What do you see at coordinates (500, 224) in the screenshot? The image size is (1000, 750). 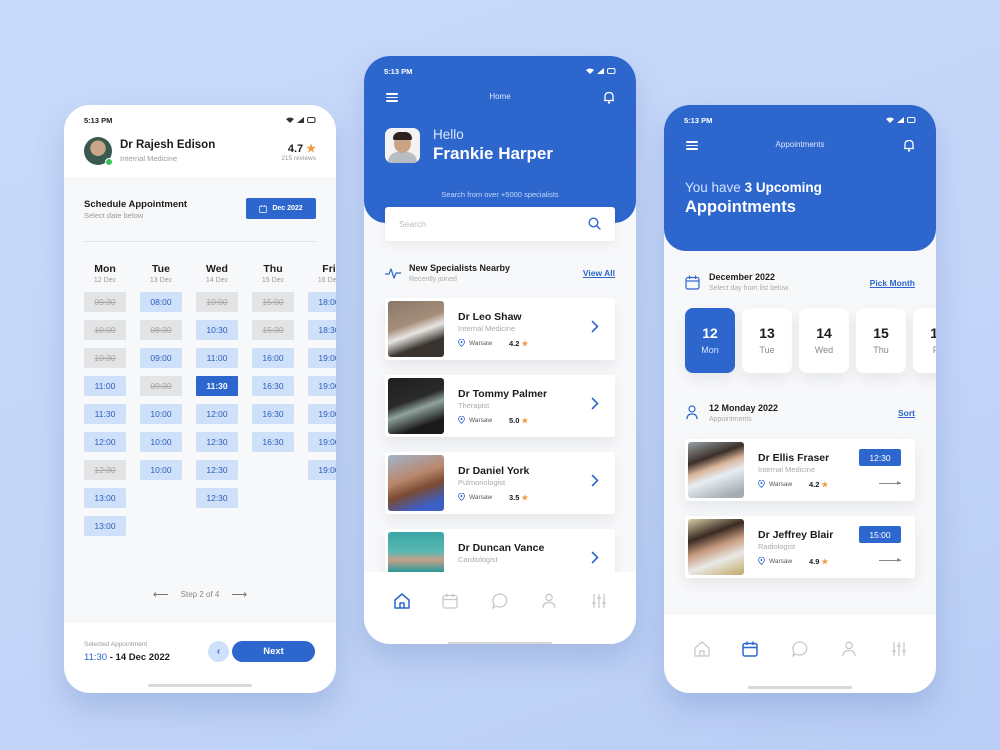 I see `search-input` at bounding box center [500, 224].